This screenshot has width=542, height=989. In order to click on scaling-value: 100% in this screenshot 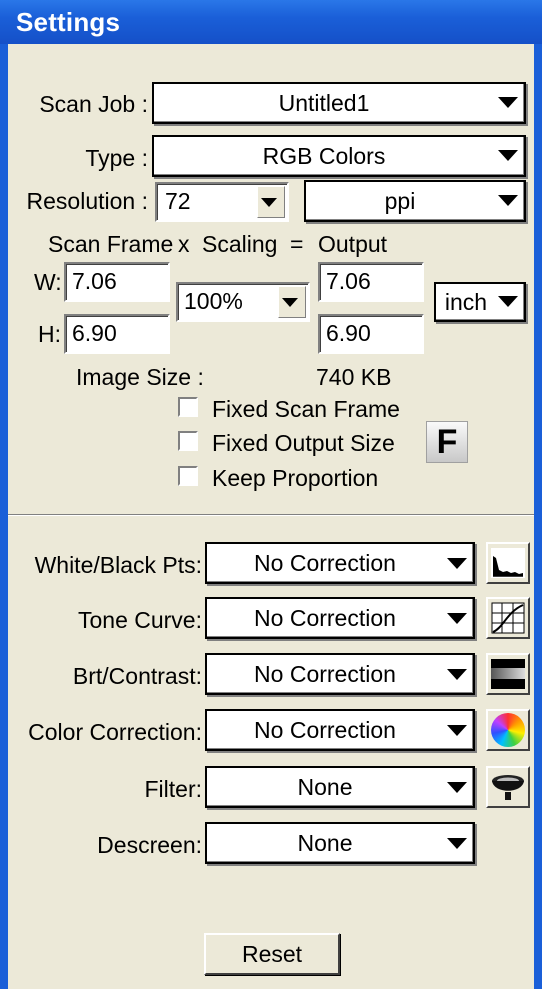, I will do `click(213, 301)`.